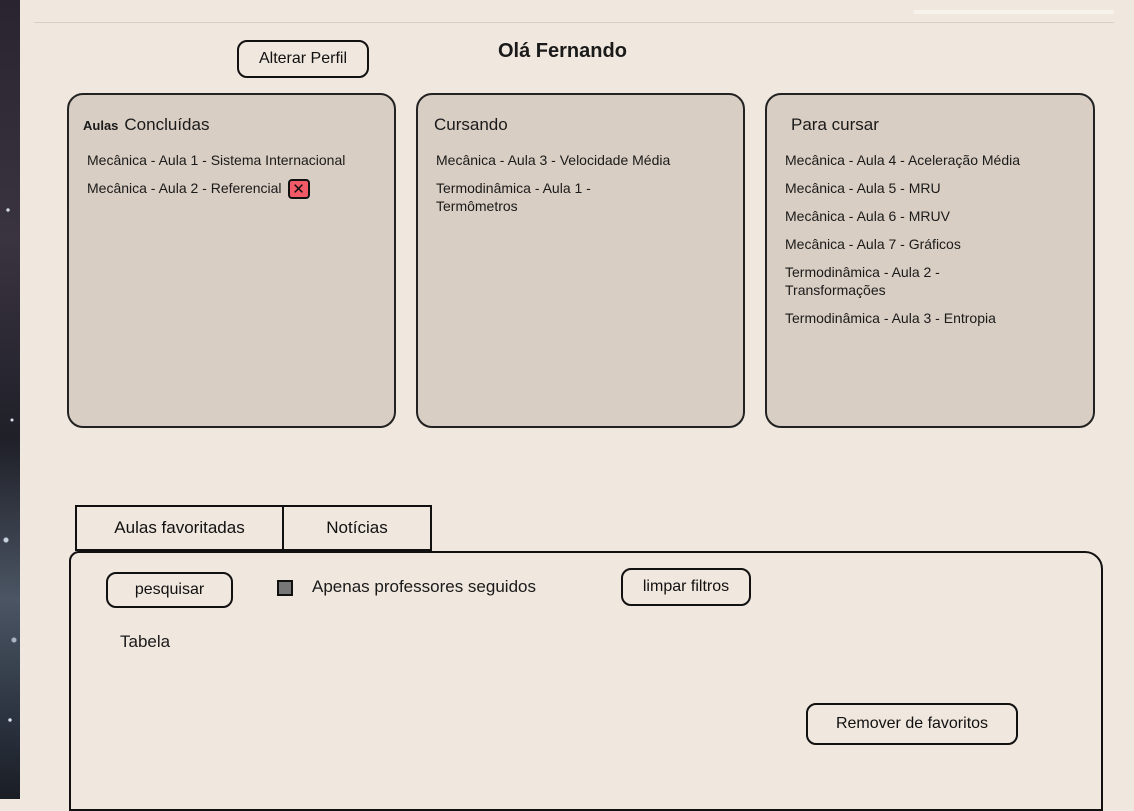 The image size is (1134, 811). I want to click on list-item: Termodinâmica - Aula 1 - Termômetros, so click(546, 197).